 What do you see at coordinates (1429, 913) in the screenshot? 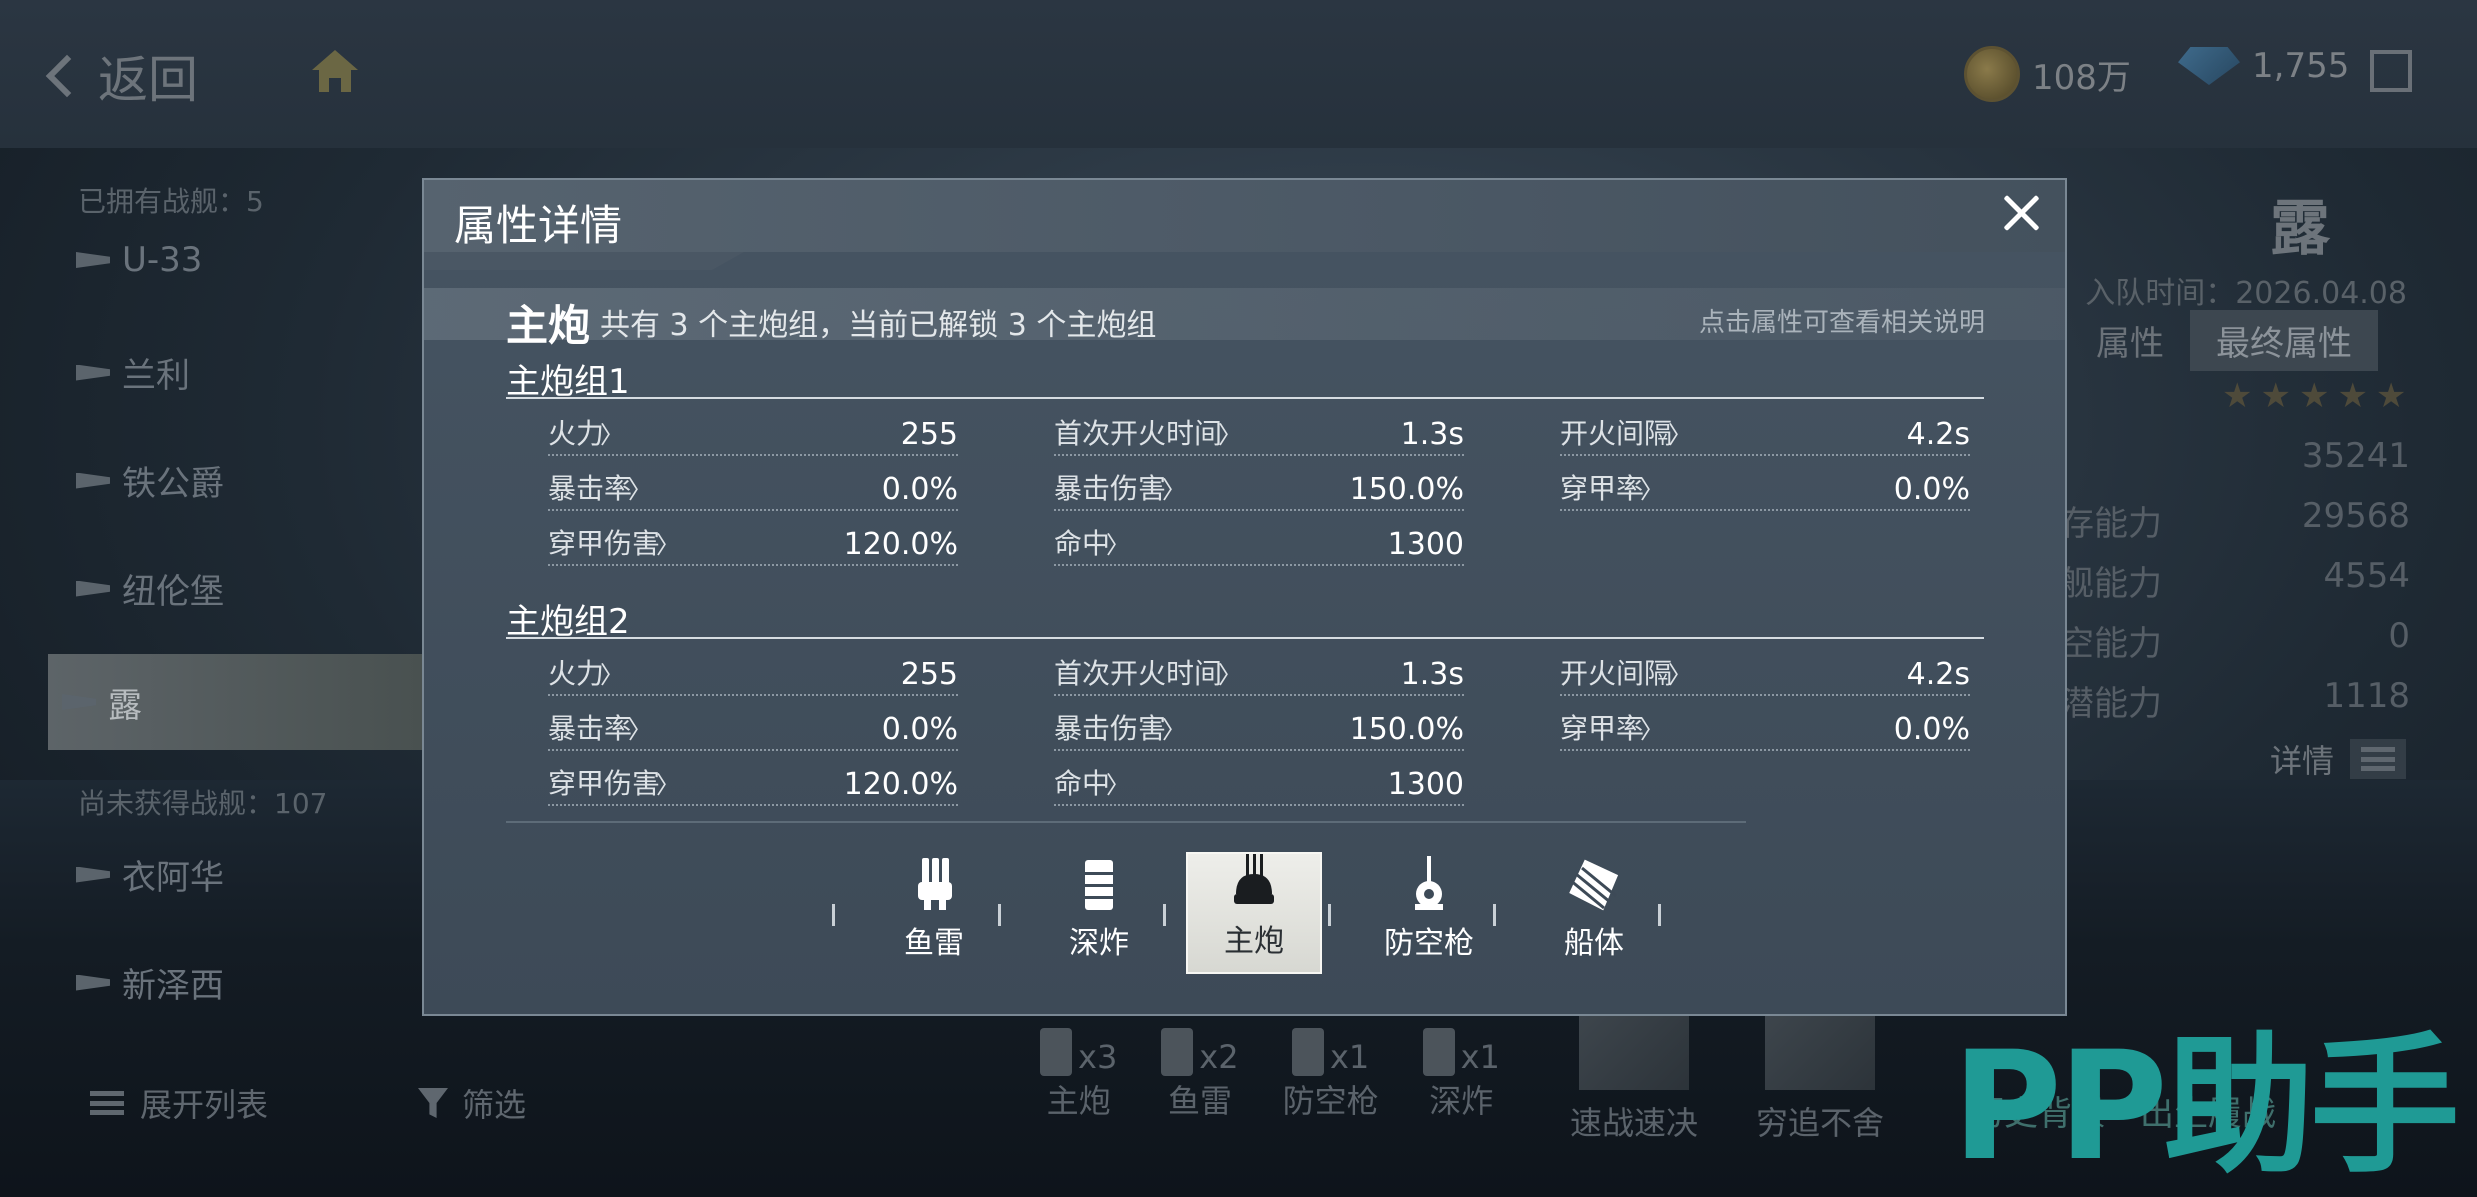
I see `tab-anti-air: 防空枪` at bounding box center [1429, 913].